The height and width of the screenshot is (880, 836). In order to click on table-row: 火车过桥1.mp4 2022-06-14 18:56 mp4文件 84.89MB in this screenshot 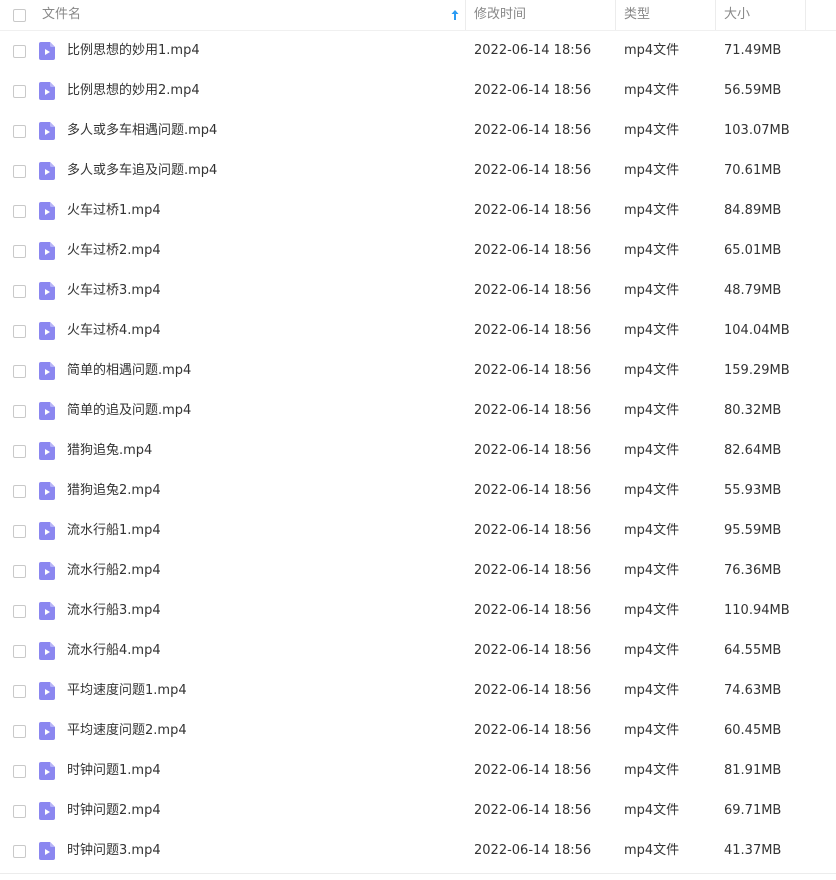, I will do `click(418, 211)`.